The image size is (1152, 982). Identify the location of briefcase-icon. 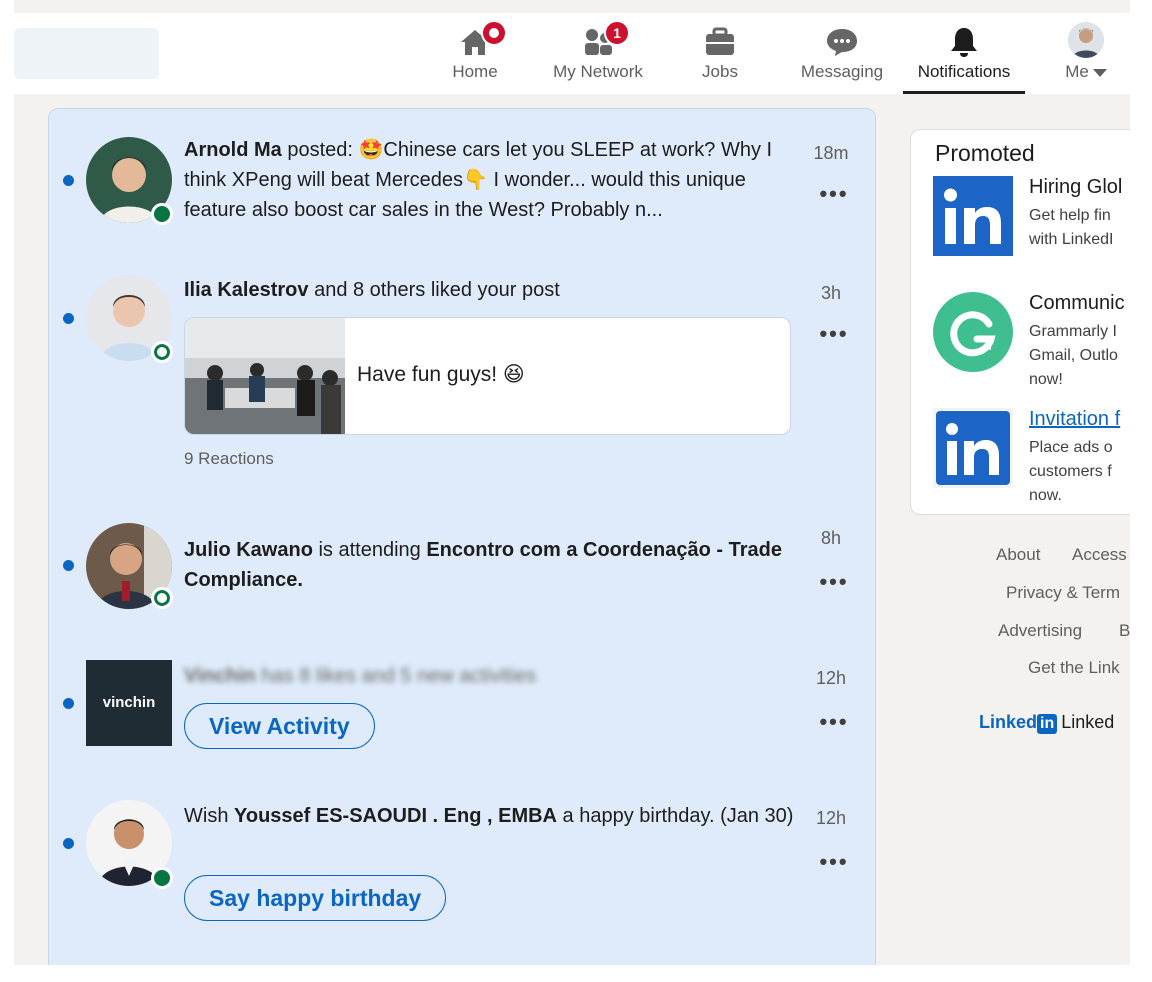
(720, 41).